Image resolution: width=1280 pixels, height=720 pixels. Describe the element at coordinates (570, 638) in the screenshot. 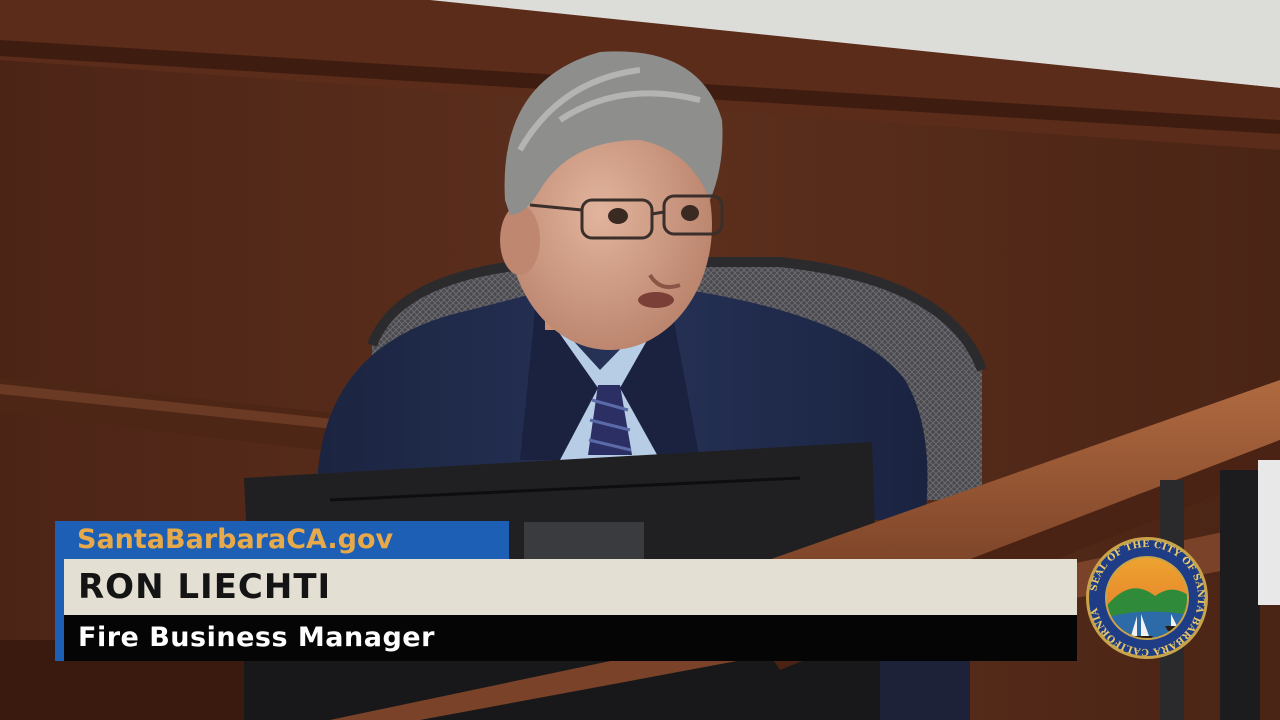

I see `speaker-title: Fire Business Manager` at that location.